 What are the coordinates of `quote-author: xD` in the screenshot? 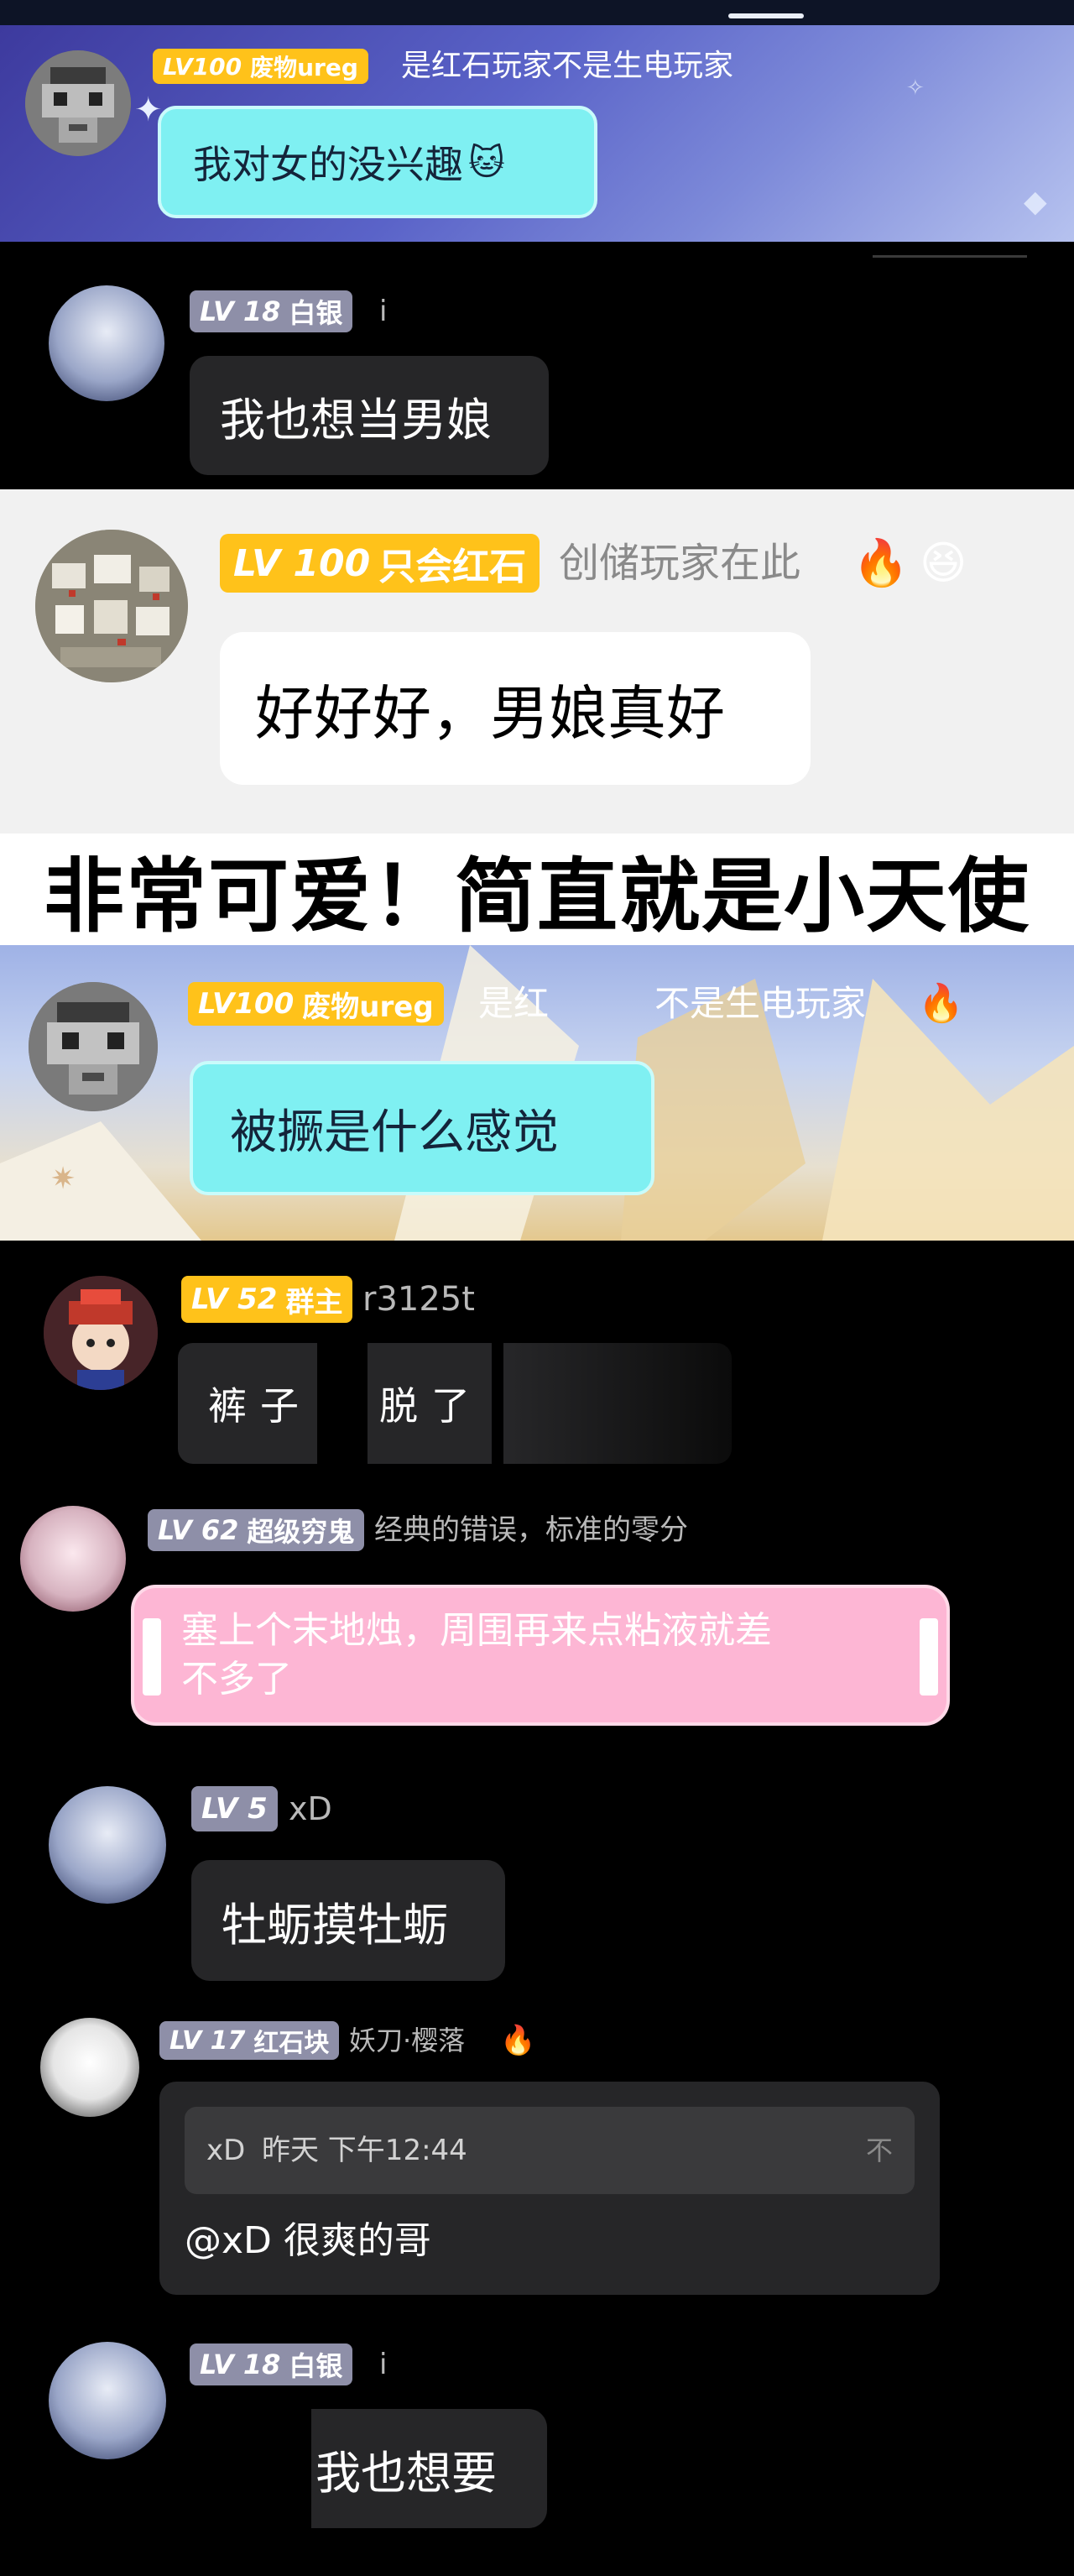 It's located at (226, 2150).